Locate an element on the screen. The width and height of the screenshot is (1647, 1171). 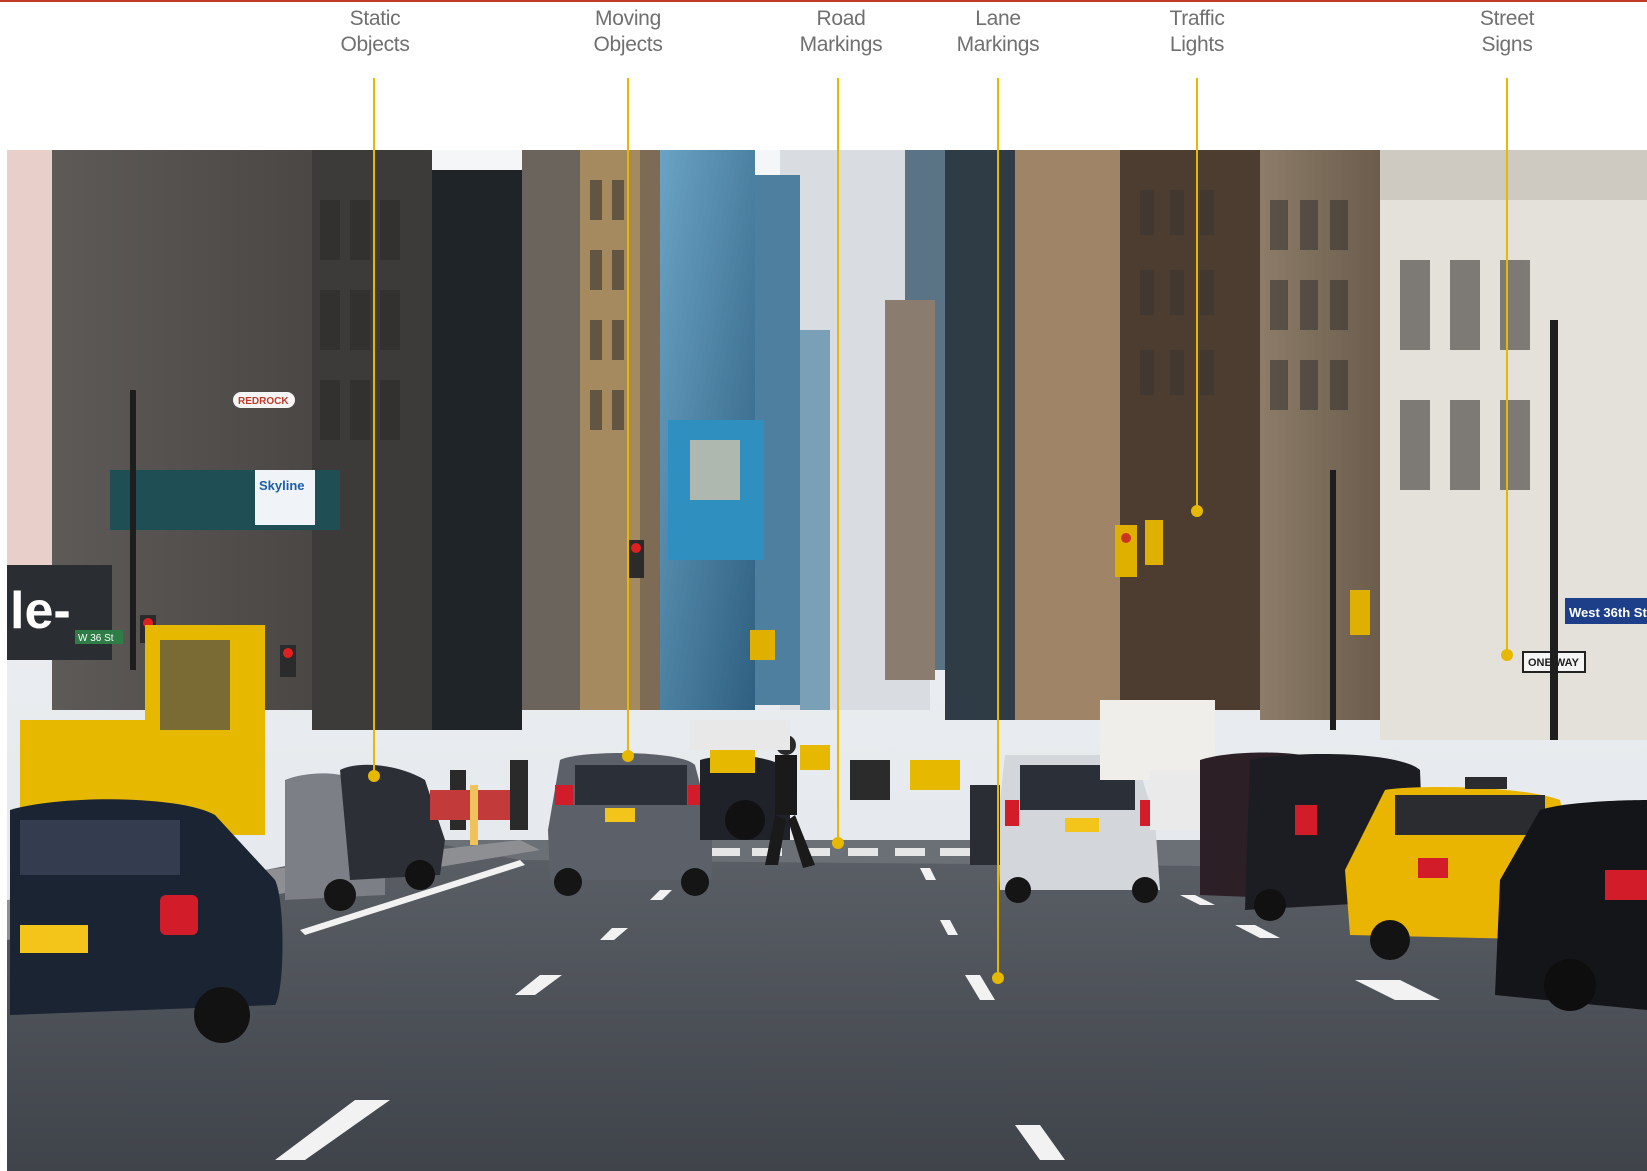
callout-line2: Signs is located at coordinates (1507, 44).